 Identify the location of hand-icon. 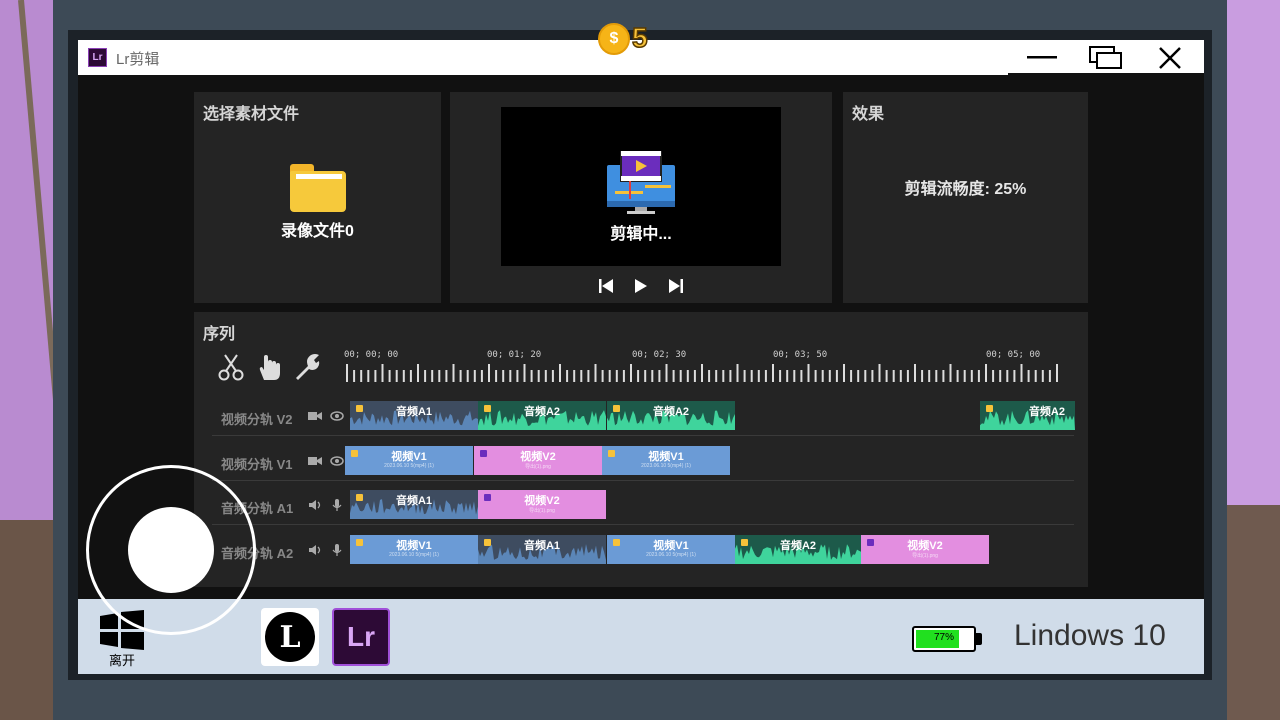
(269, 367).